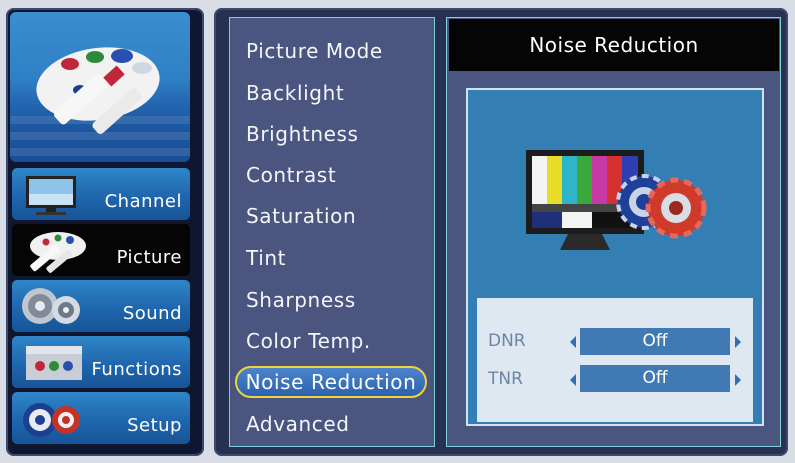  What do you see at coordinates (655, 341) in the screenshot?
I see `dnr-value: Off` at bounding box center [655, 341].